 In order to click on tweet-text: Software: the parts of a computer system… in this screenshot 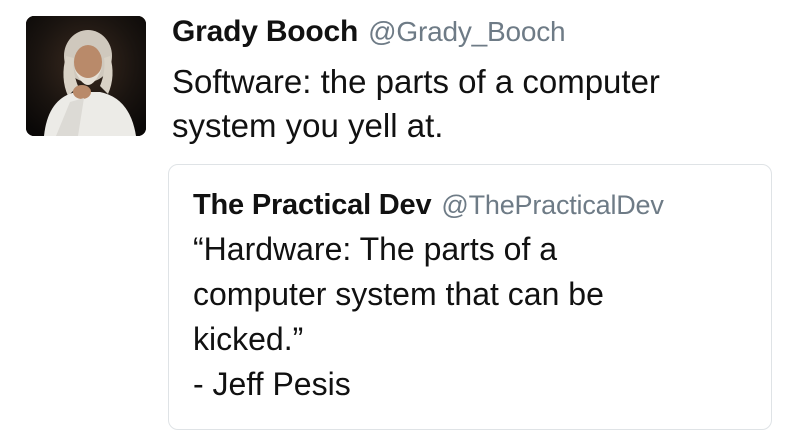, I will do `click(472, 104)`.